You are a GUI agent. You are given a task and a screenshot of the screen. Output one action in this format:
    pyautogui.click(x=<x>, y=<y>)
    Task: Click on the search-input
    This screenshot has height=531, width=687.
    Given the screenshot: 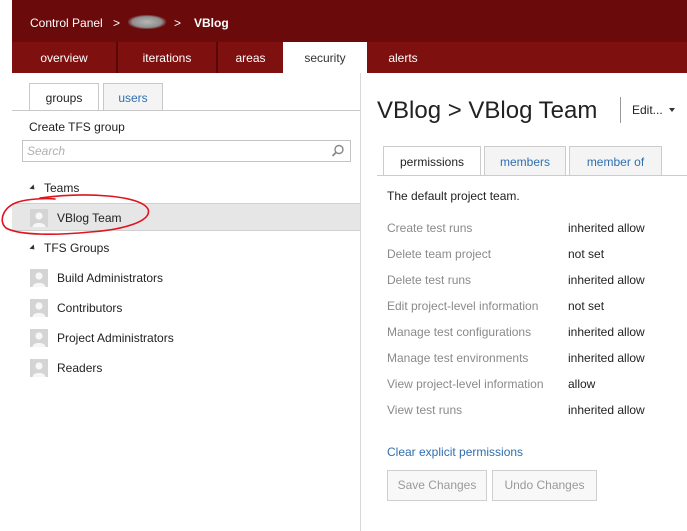 What is the action you would take?
    pyautogui.click(x=168, y=151)
    